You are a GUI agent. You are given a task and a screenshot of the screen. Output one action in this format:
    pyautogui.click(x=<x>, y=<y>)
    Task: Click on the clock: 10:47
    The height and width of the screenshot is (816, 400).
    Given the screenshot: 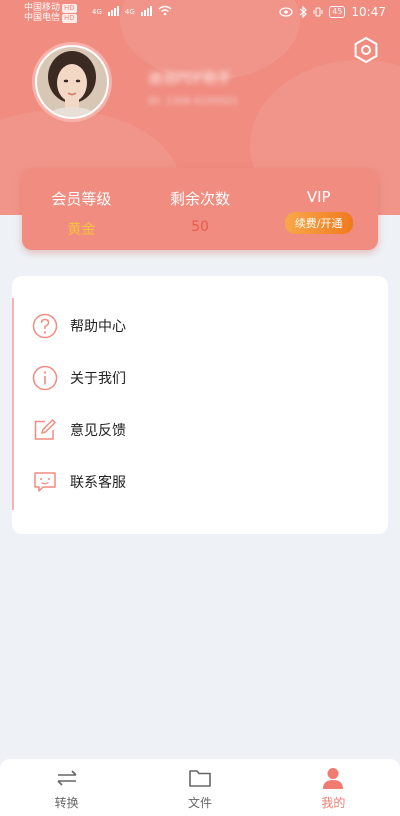 What is the action you would take?
    pyautogui.click(x=368, y=12)
    